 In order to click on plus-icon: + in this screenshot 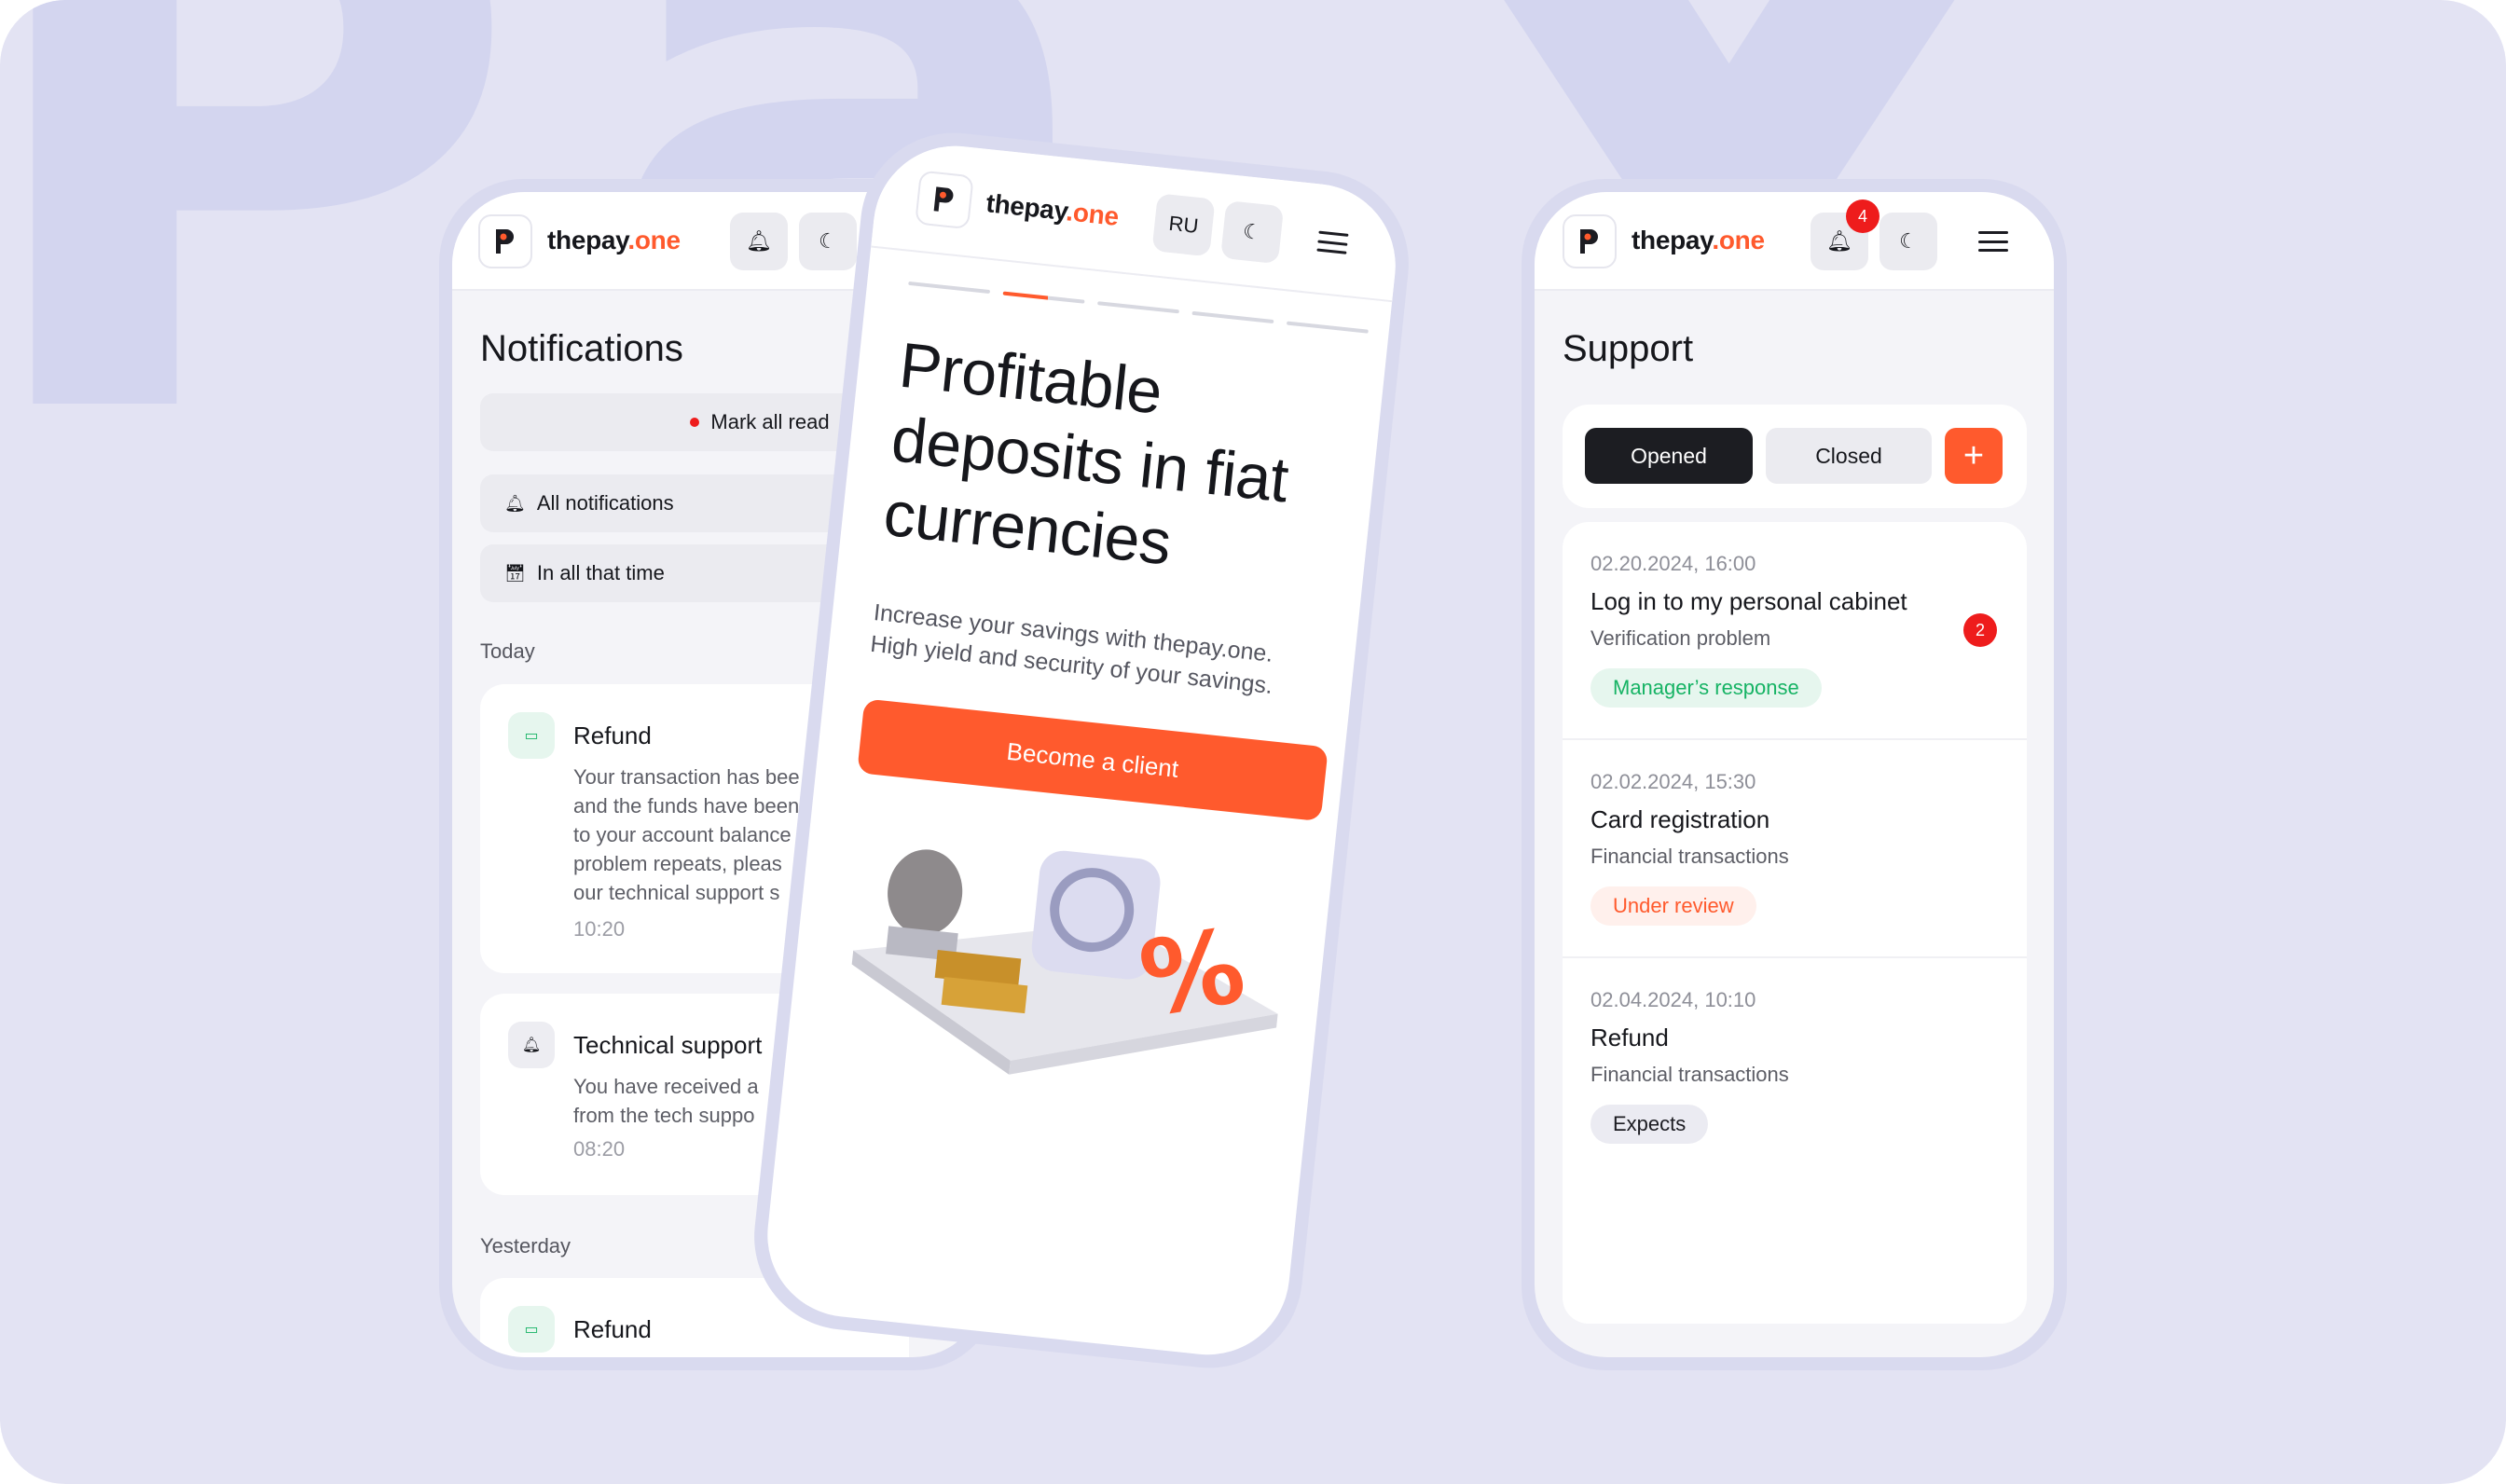, I will do `click(1973, 455)`.